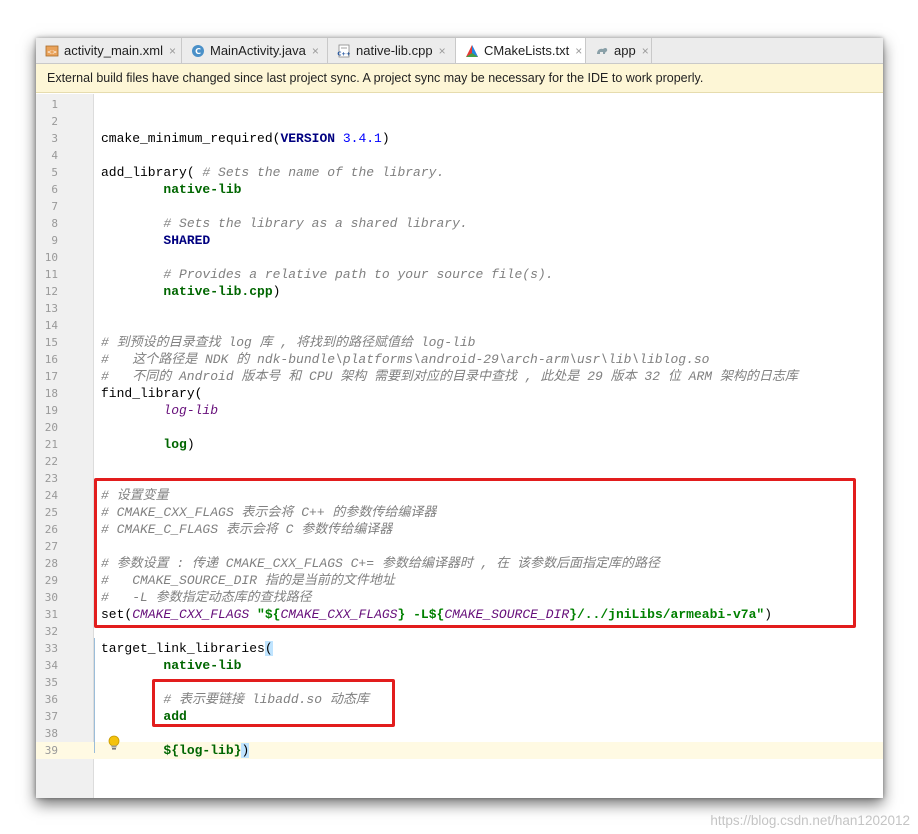 The image size is (918, 834). Describe the element at coordinates (51, 631) in the screenshot. I see `line-number: 32` at that location.